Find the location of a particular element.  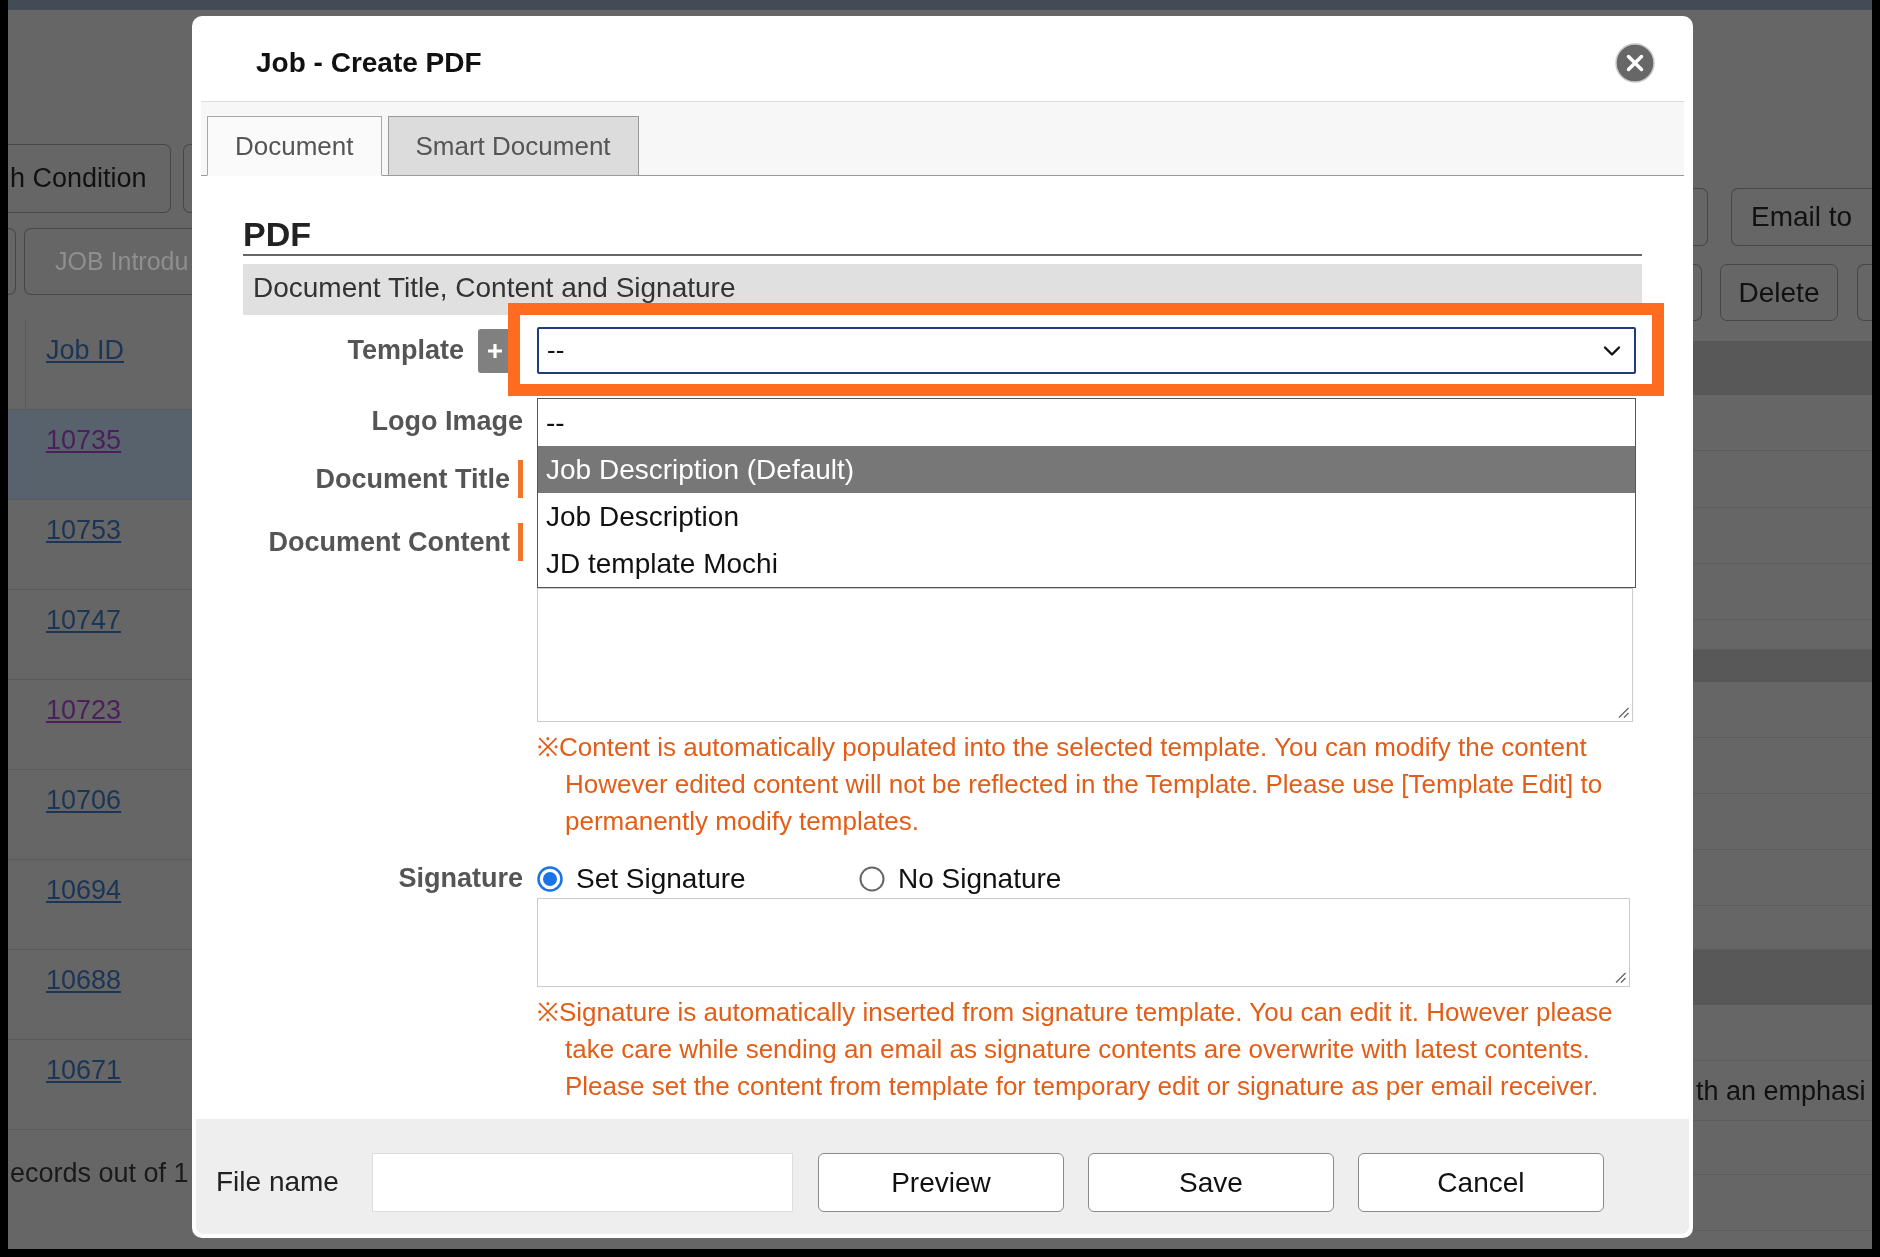

field-label: File name is located at coordinates (277, 1182).